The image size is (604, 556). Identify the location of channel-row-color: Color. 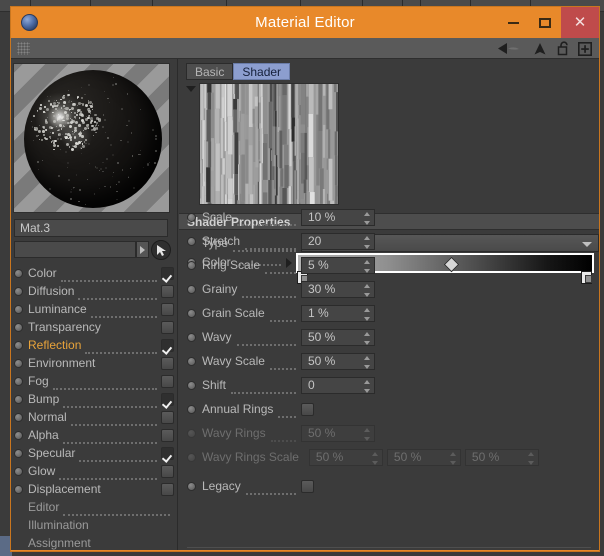
(94, 273).